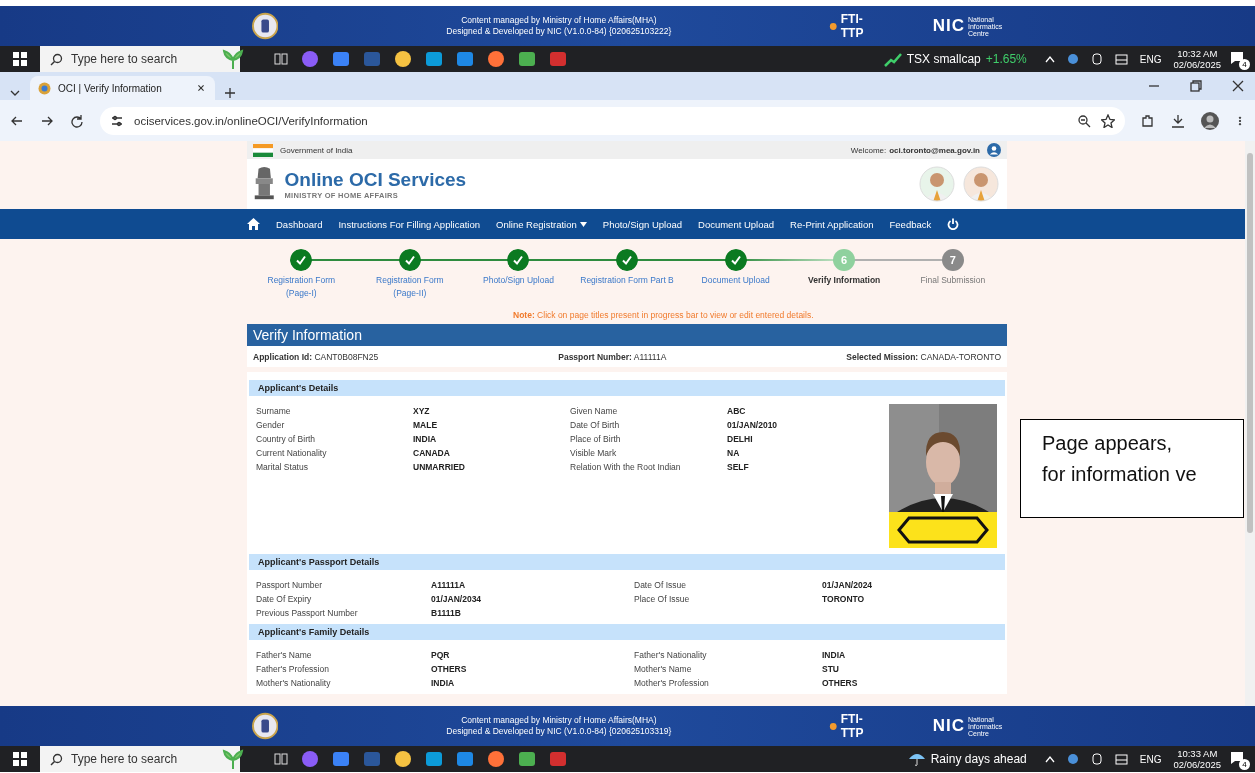  Describe the element at coordinates (1084, 120) in the screenshot. I see `zoom-icon` at that location.